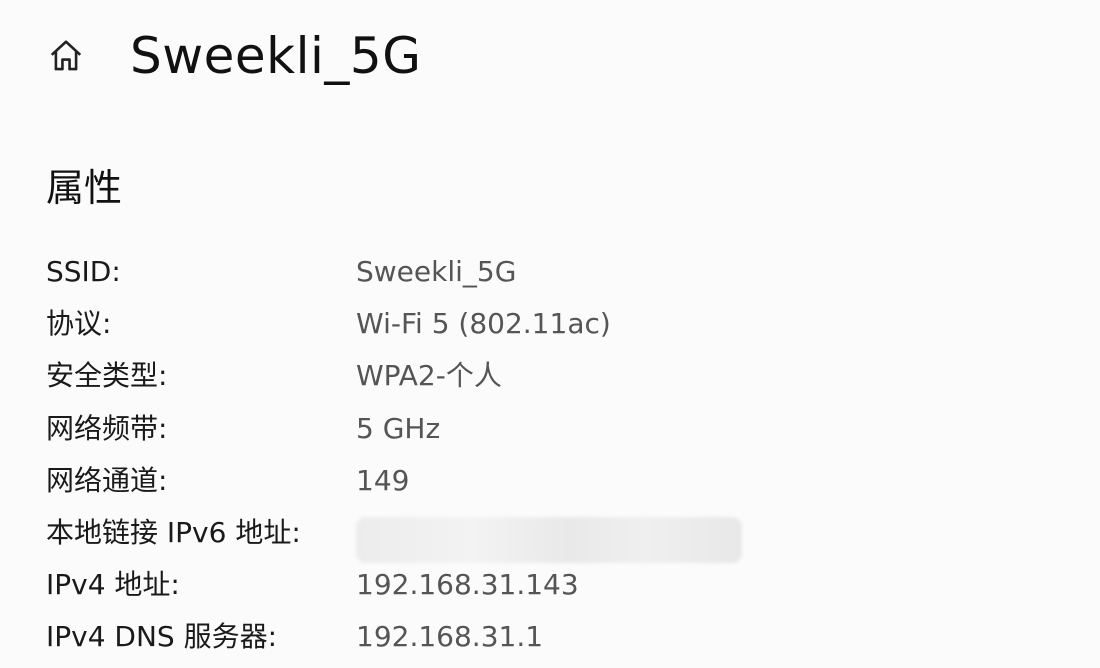 Image resolution: width=1100 pixels, height=668 pixels. What do you see at coordinates (276, 56) in the screenshot?
I see `page-title: Sweekli_5G` at bounding box center [276, 56].